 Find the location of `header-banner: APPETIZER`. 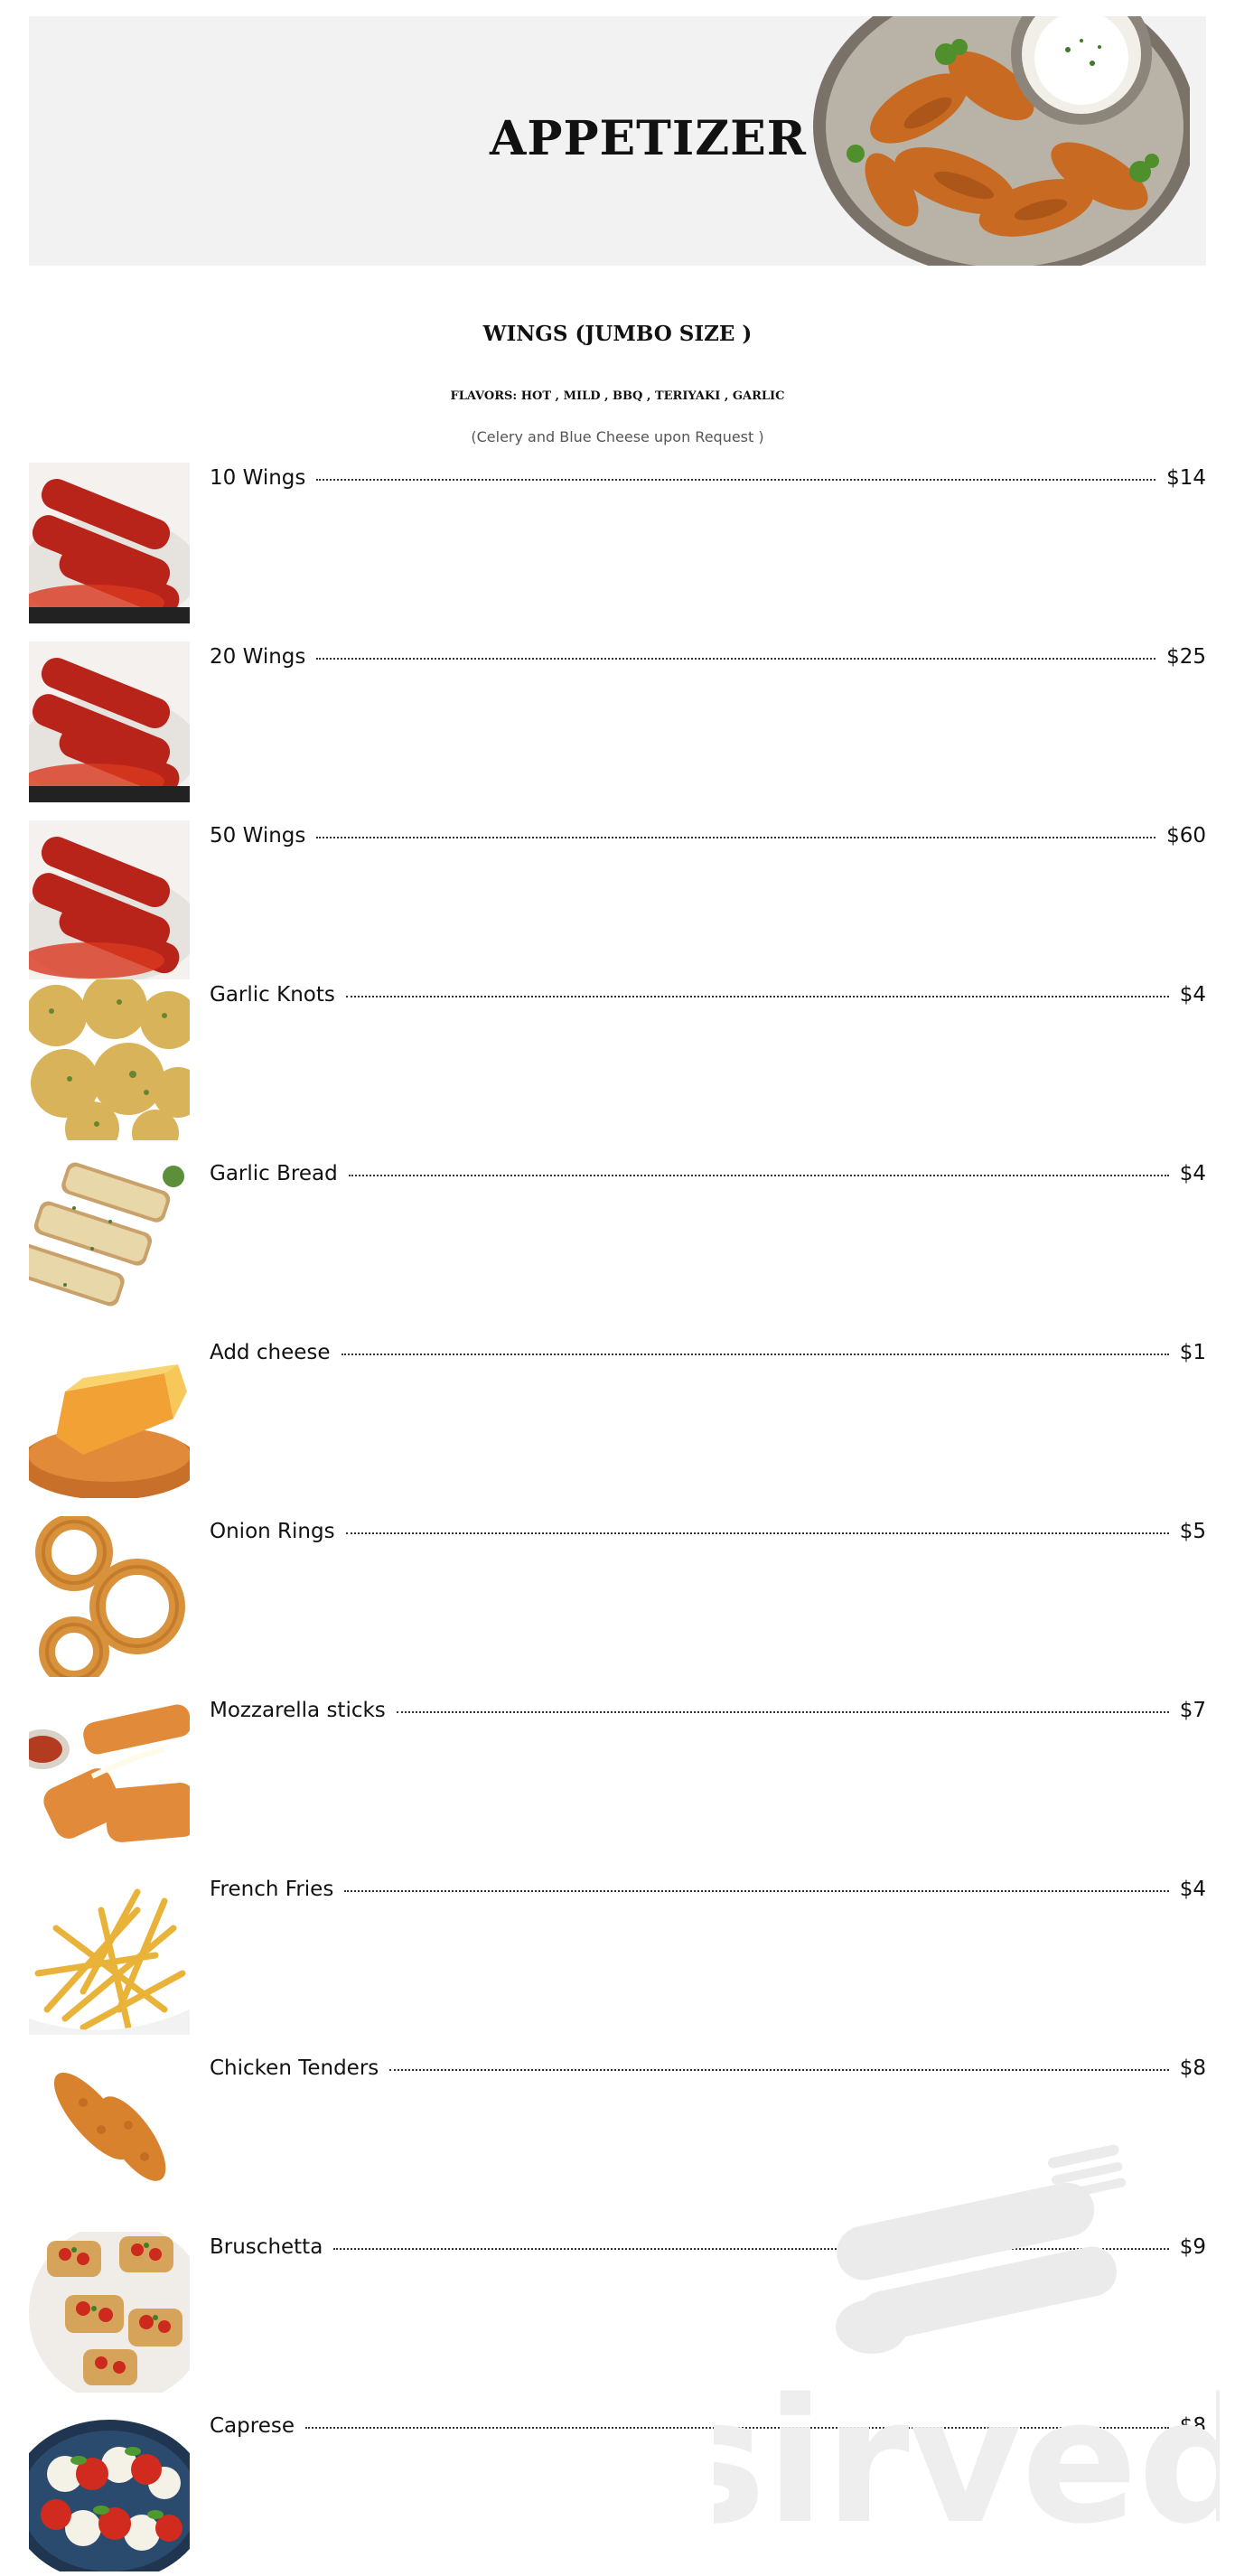

header-banner: APPETIZER is located at coordinates (617, 141).